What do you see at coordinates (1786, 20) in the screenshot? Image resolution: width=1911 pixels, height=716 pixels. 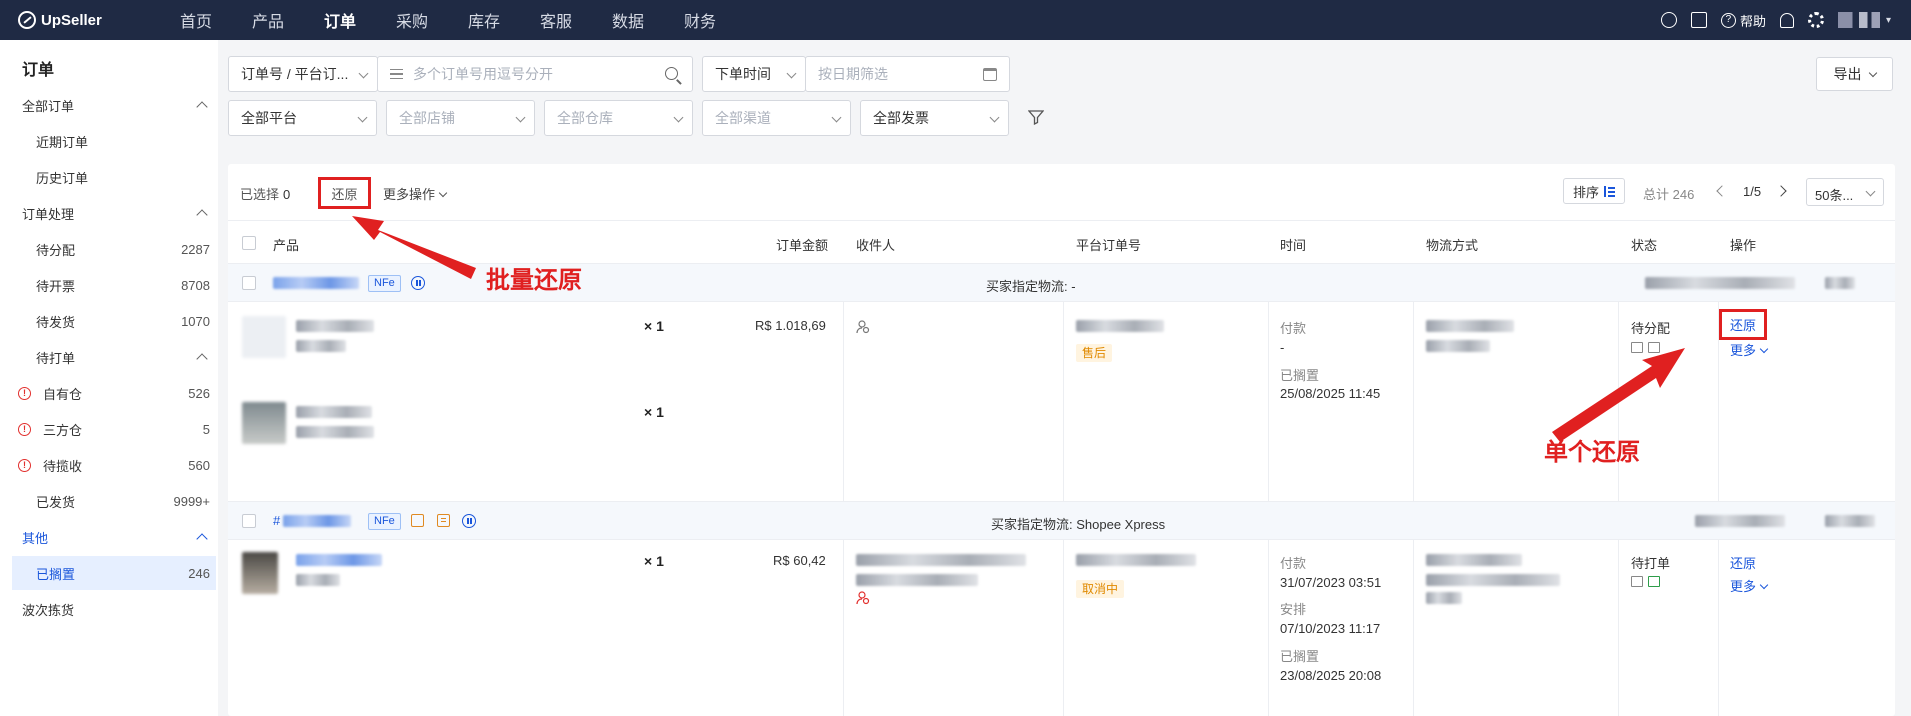 I see `bell-icon` at bounding box center [1786, 20].